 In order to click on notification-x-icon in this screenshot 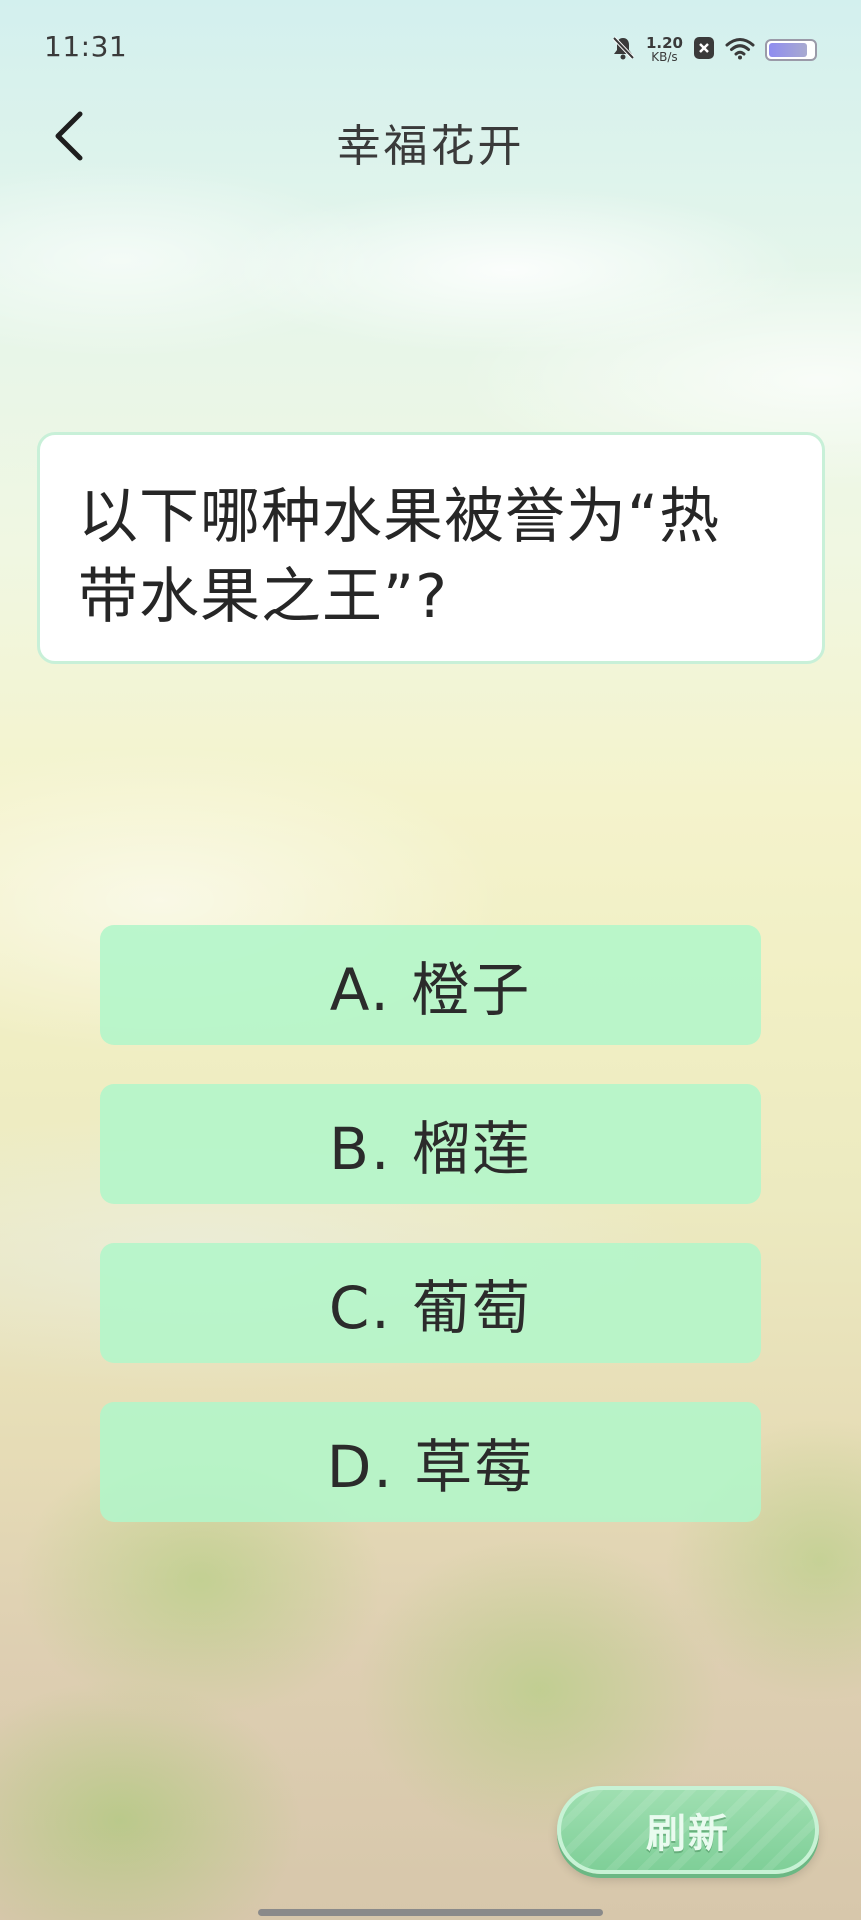, I will do `click(704, 50)`.